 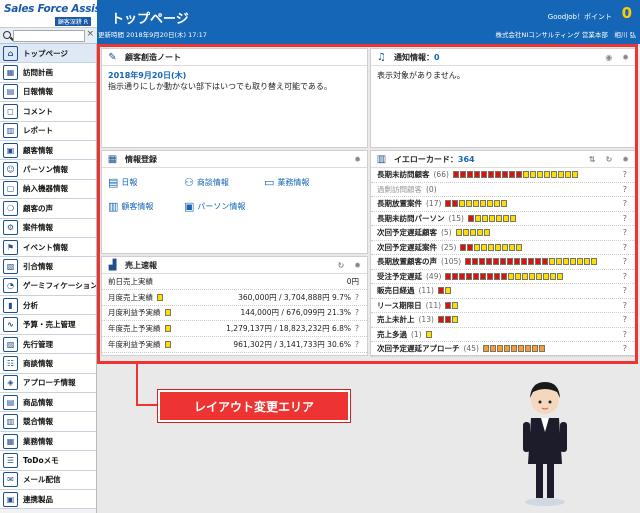 What do you see at coordinates (503, 349) in the screenshot?
I see `yellowcard-row: 次回予定遅延アプローチ (45)?` at bounding box center [503, 349].